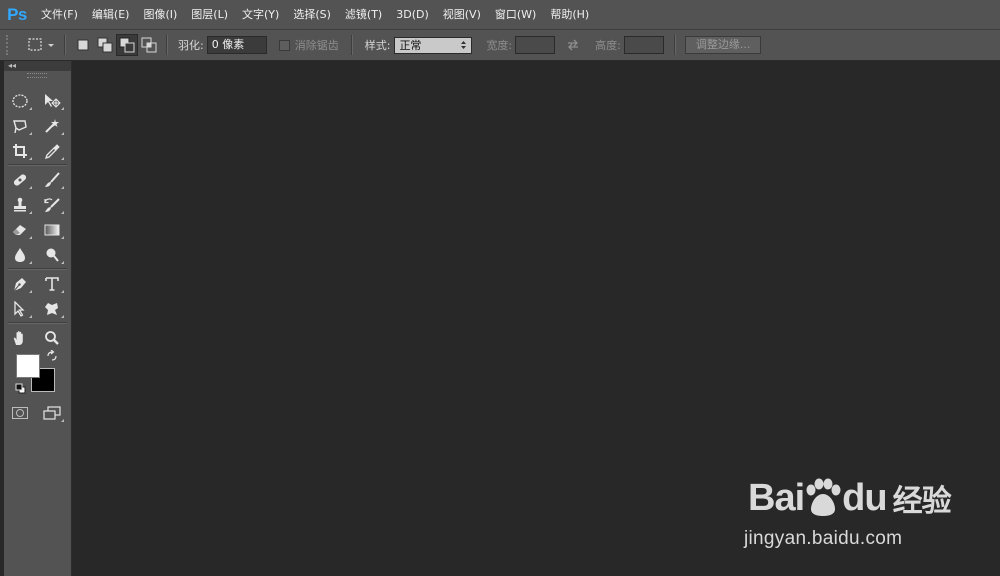 The image size is (1000, 576). Describe the element at coordinates (608, 45) in the screenshot. I see `height-label: 高度:` at that location.